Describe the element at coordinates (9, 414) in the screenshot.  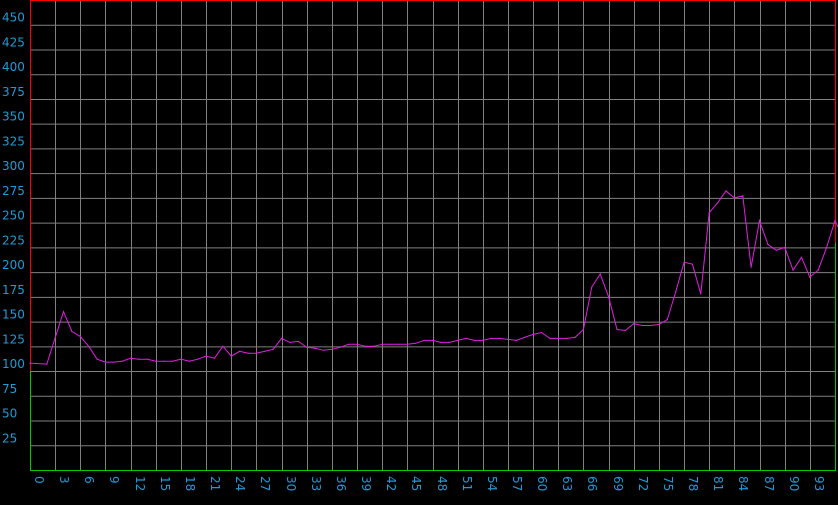
I see `y-tick-label: 50` at that location.